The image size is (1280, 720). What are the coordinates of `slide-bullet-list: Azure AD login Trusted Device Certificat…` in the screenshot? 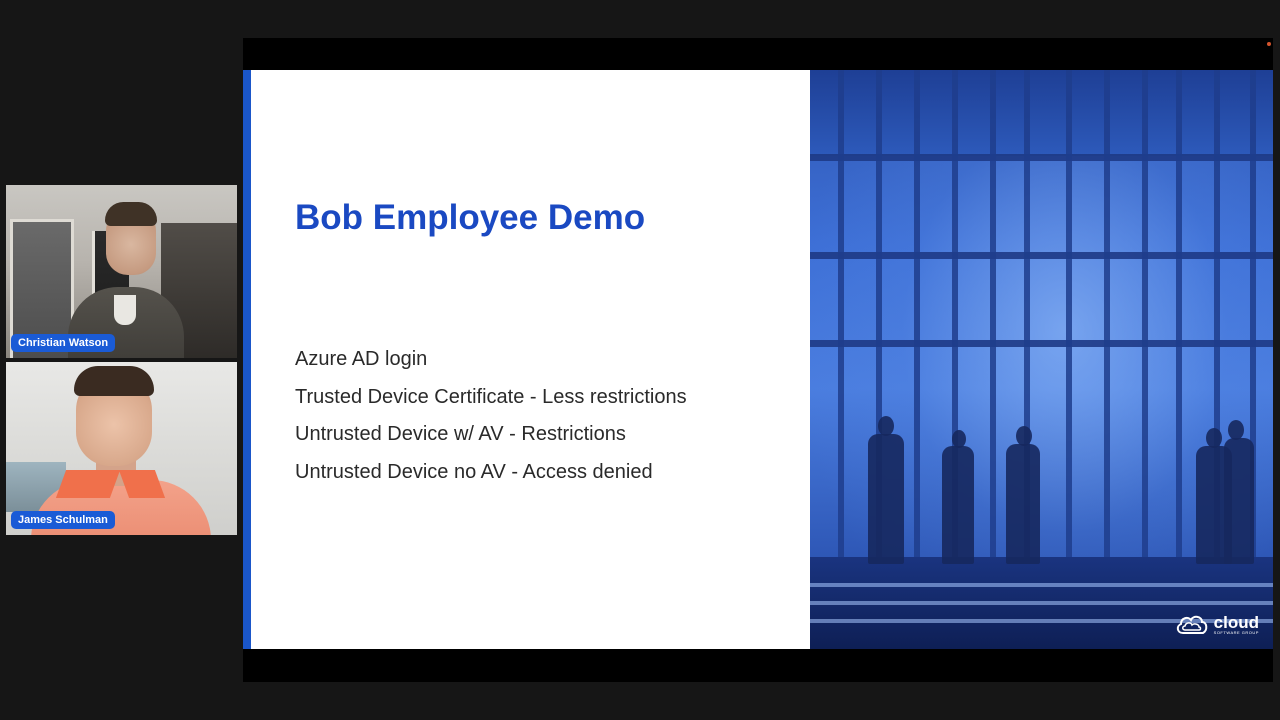 It's located at (491, 422).